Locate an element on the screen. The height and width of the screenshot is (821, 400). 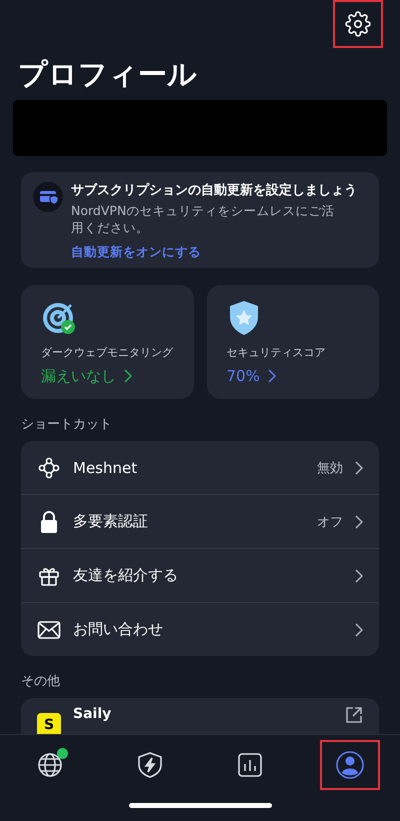
page-title: プロフィール is located at coordinates (108, 74).